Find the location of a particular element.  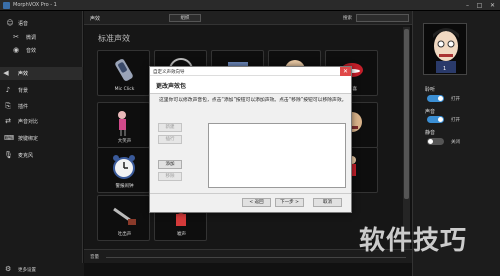

dialog-heading: 更改声效包 is located at coordinates (171, 86).